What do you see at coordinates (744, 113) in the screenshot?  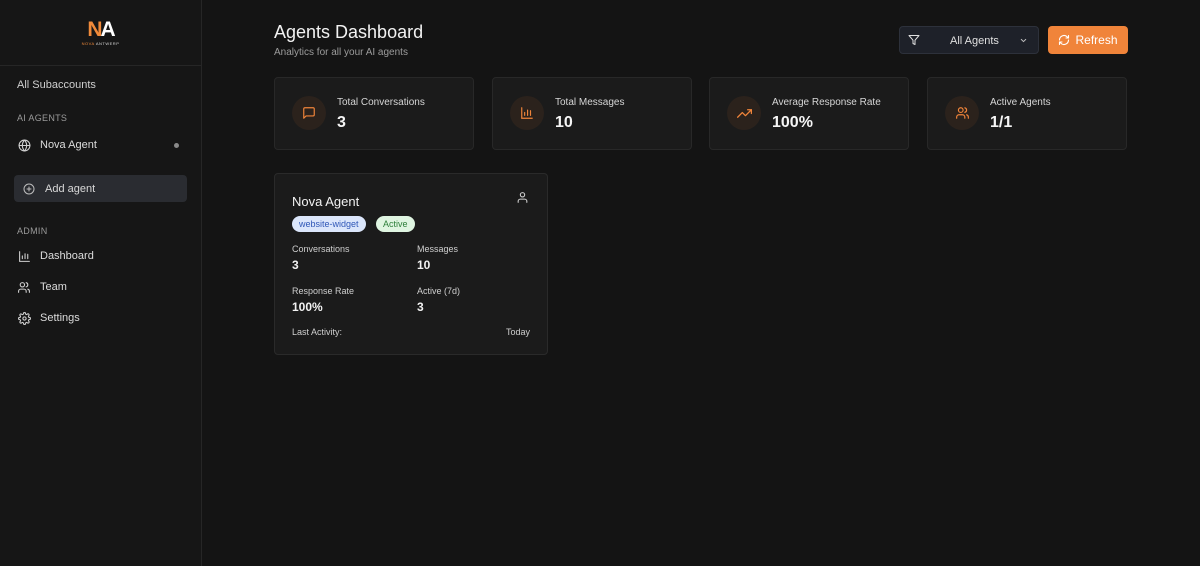 I see `trending-up-icon` at bounding box center [744, 113].